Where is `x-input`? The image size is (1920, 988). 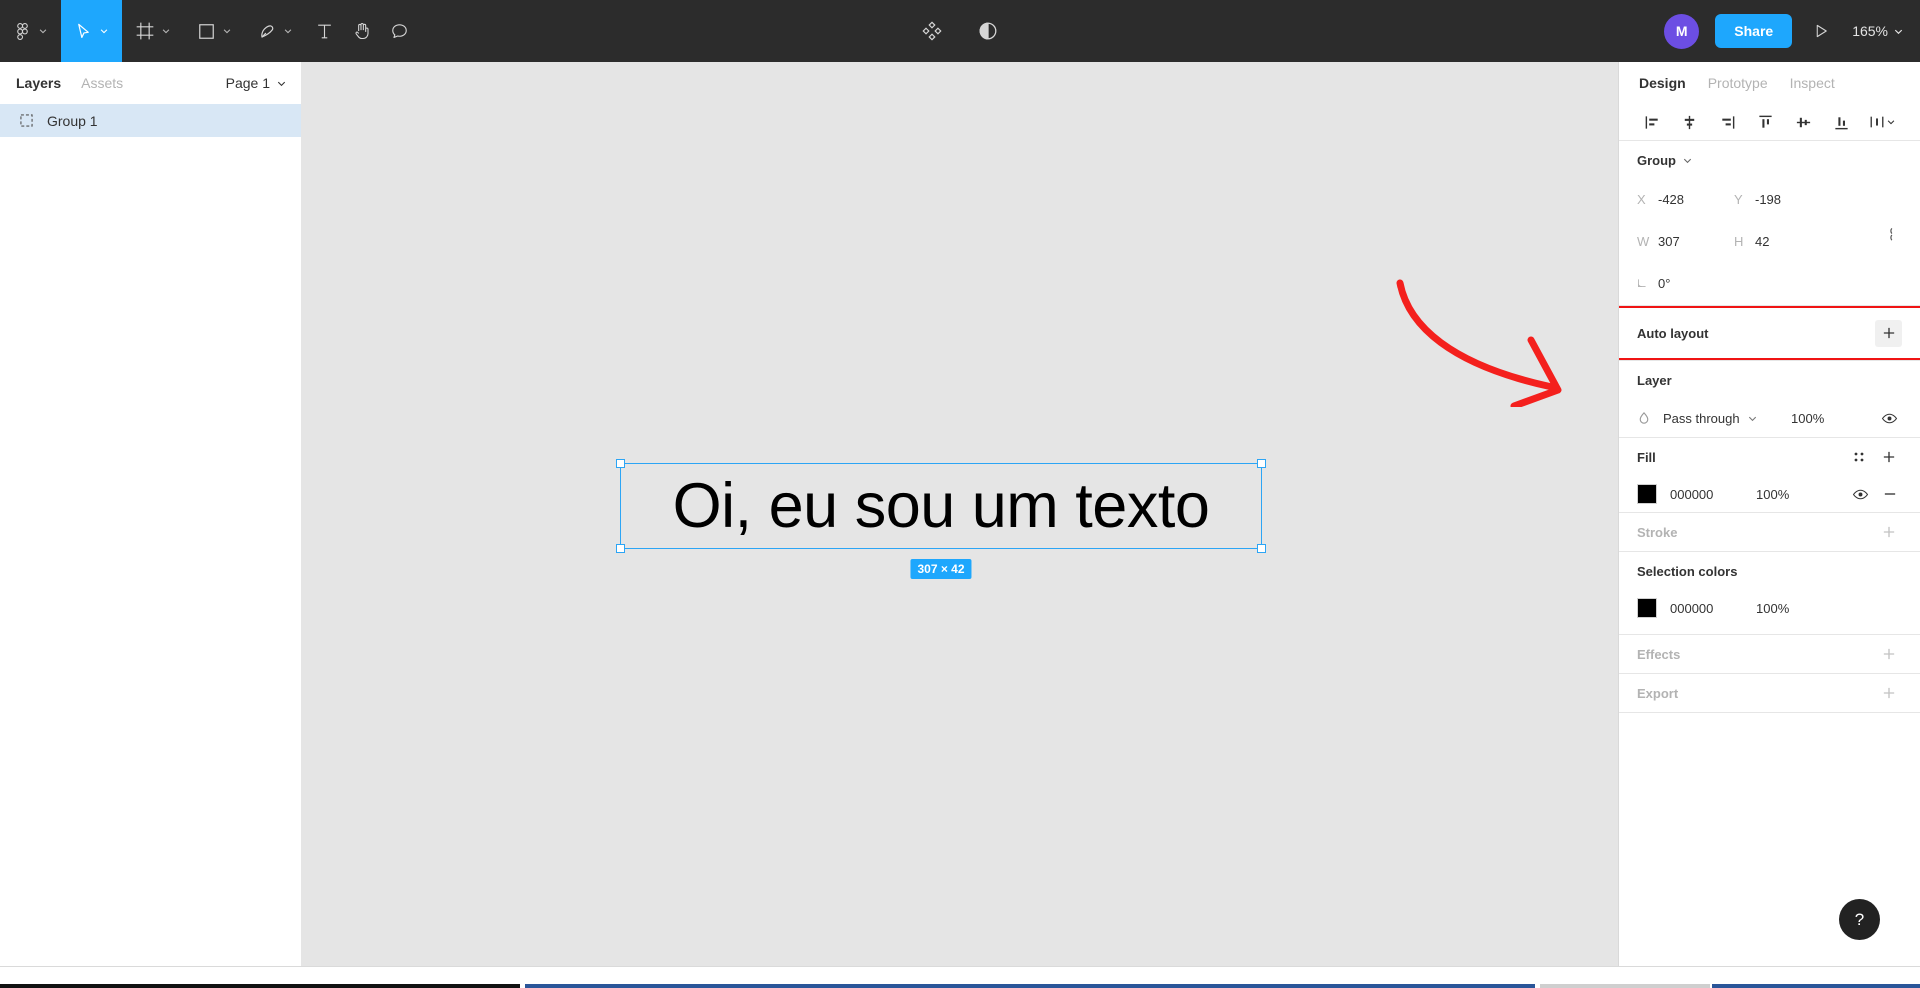
x-input is located at coordinates (1689, 199).